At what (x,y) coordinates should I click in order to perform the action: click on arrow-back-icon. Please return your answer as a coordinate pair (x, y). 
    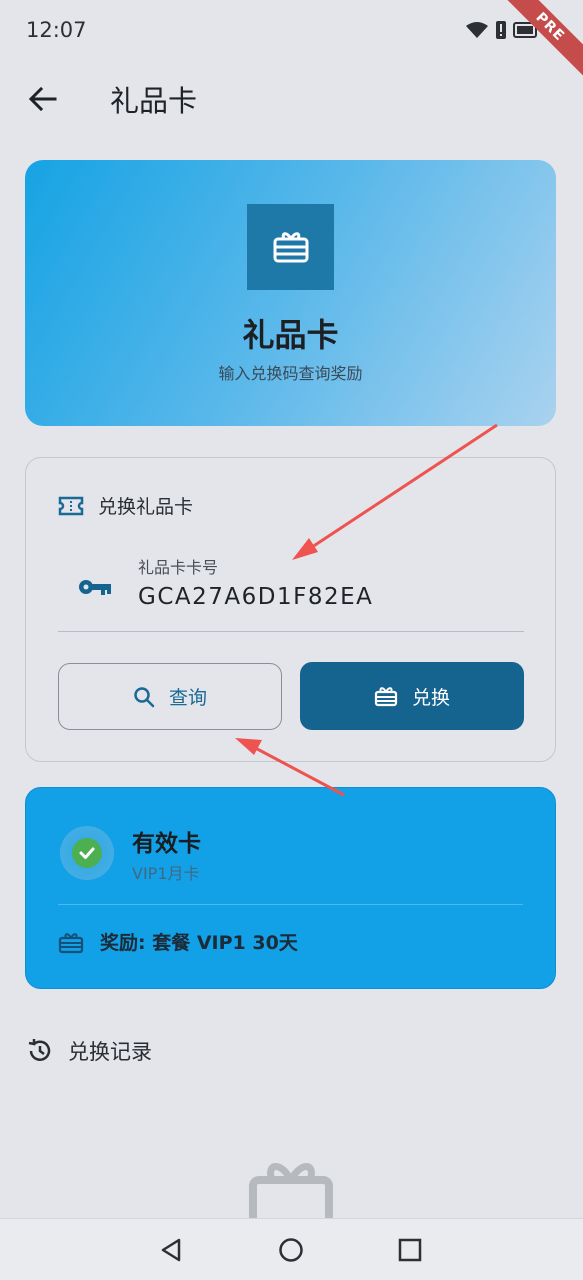
    Looking at the image, I should click on (42, 99).